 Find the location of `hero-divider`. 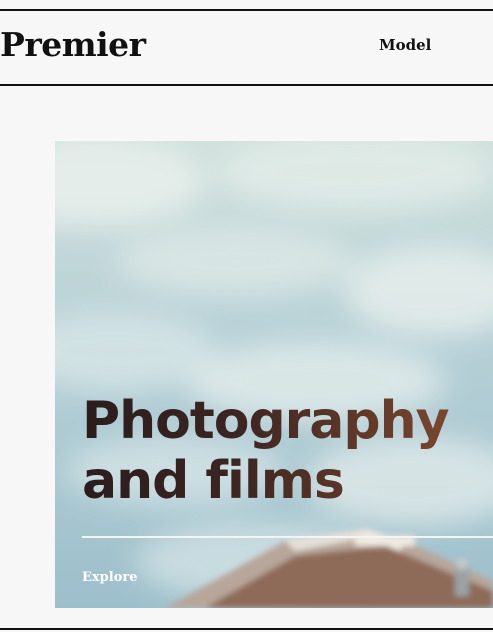

hero-divider is located at coordinates (287, 537).